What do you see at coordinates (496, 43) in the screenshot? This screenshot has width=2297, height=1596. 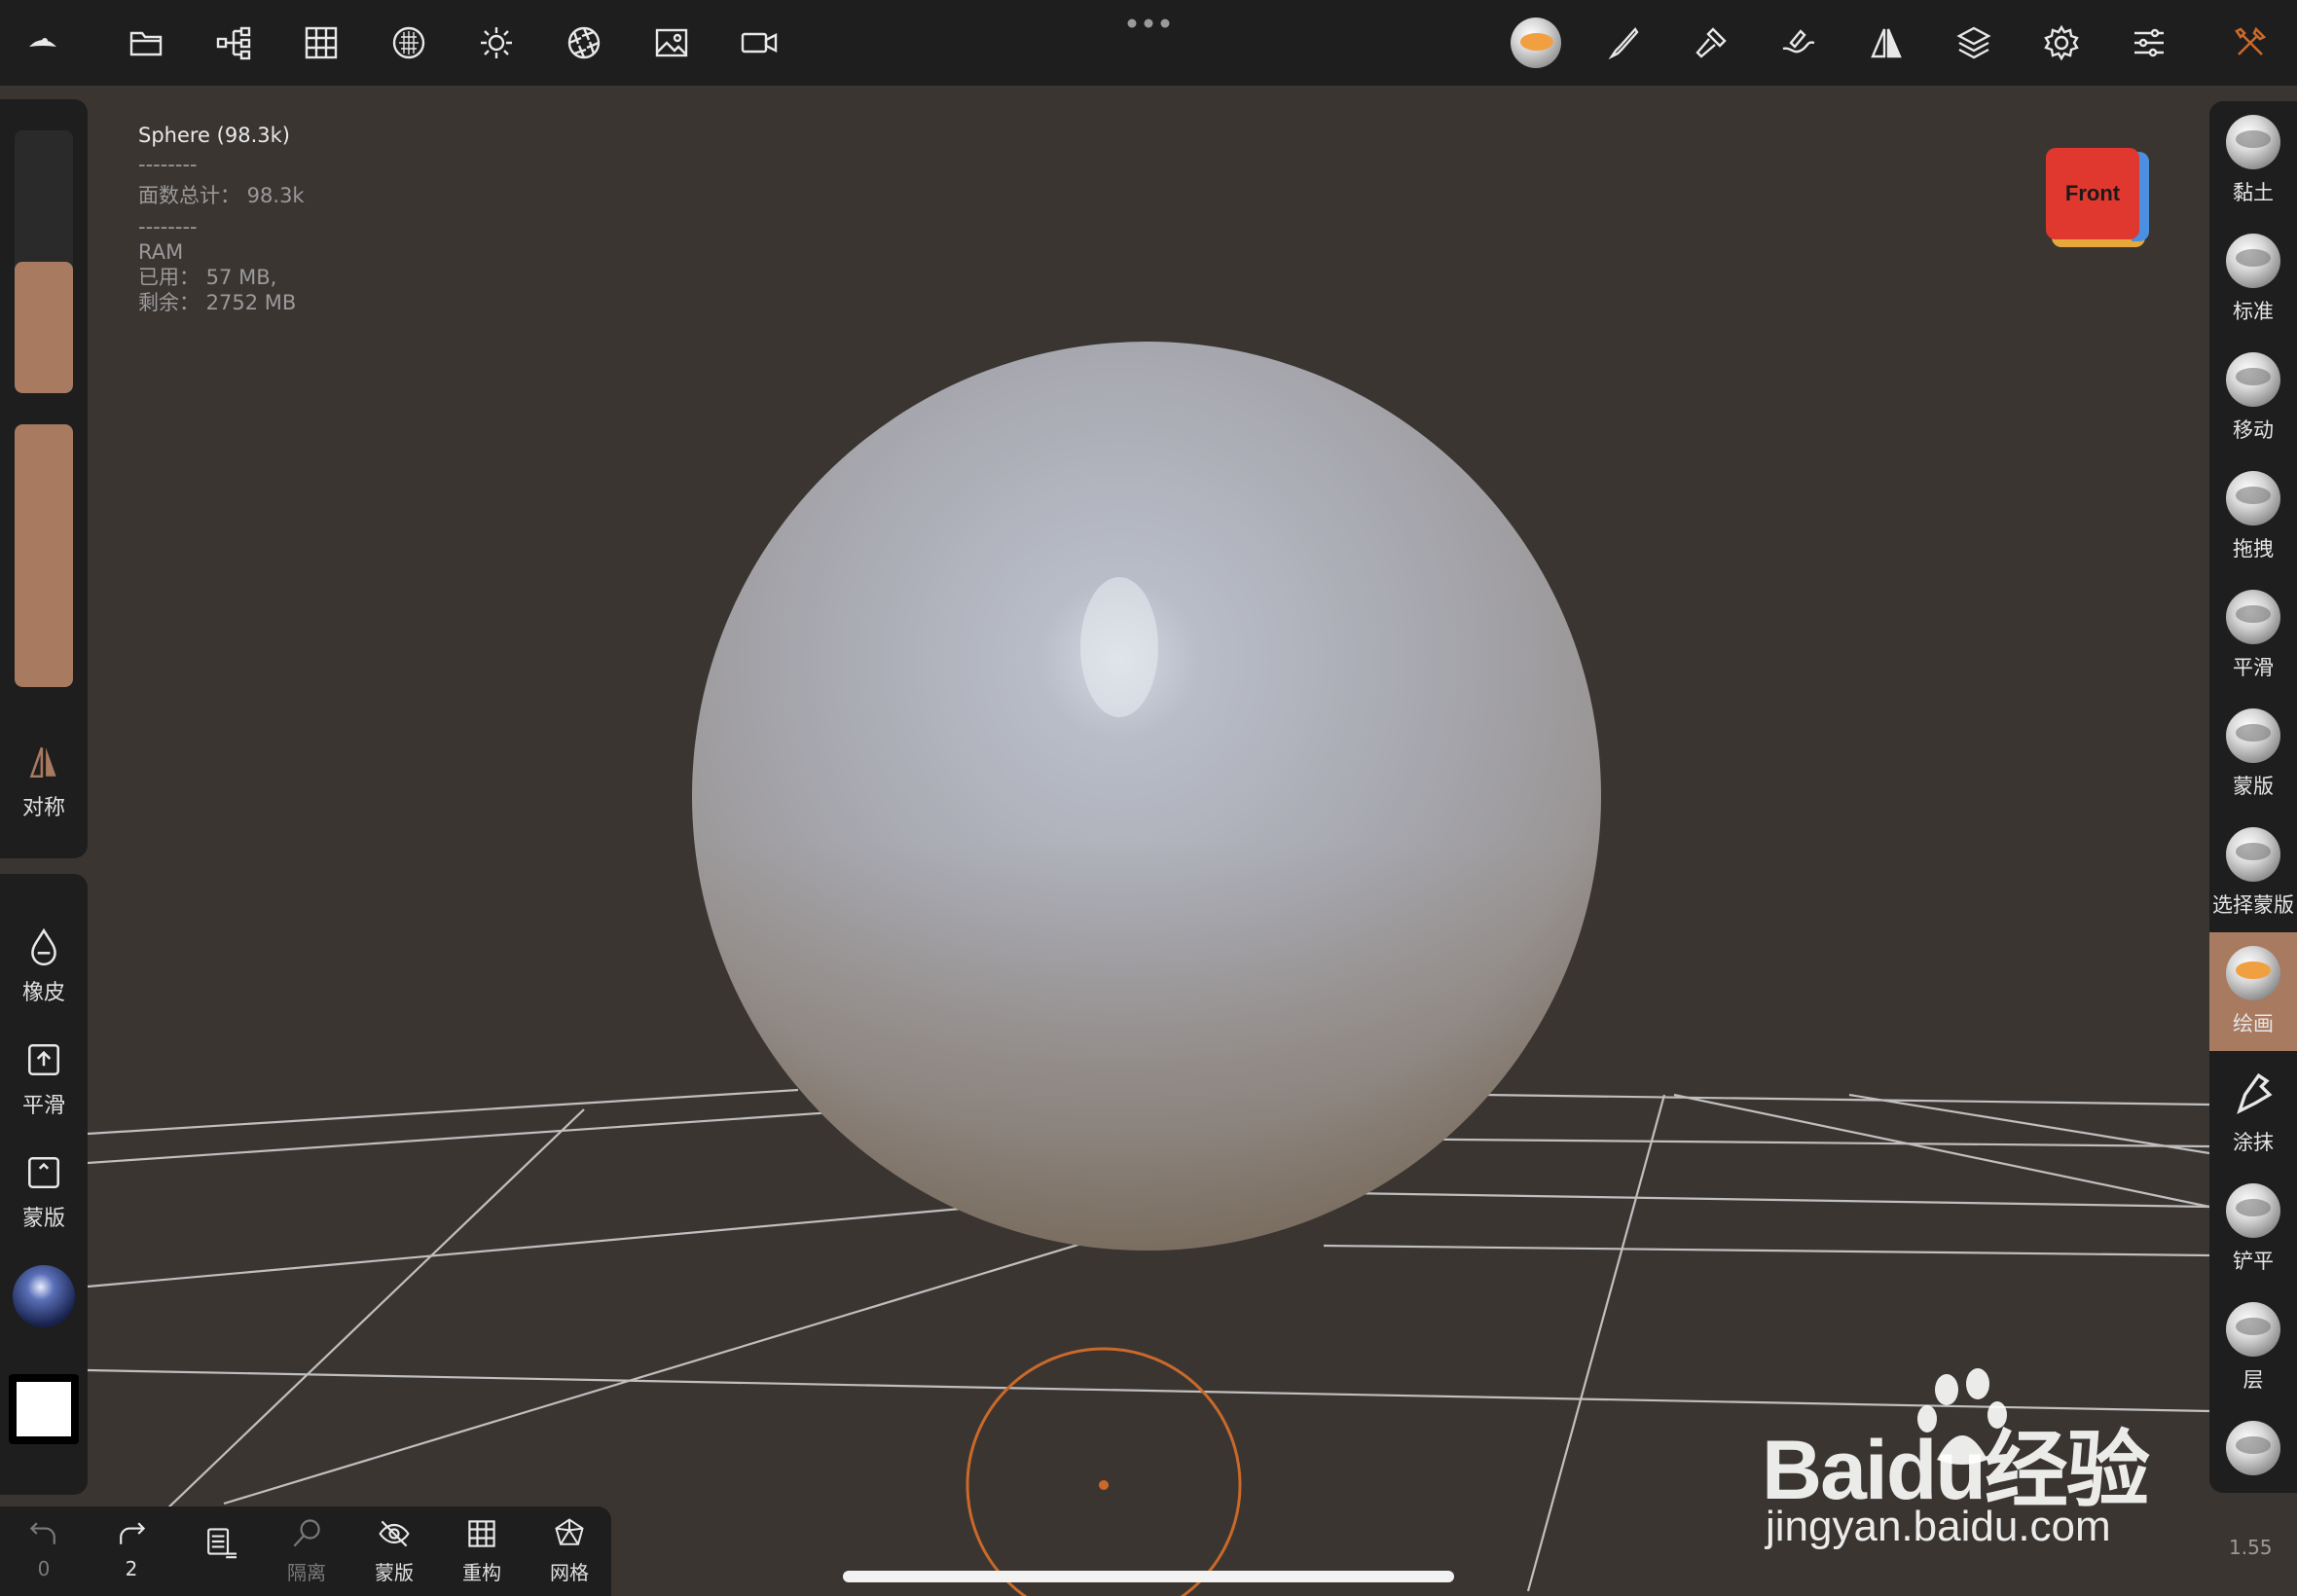 I see `light-icon` at bounding box center [496, 43].